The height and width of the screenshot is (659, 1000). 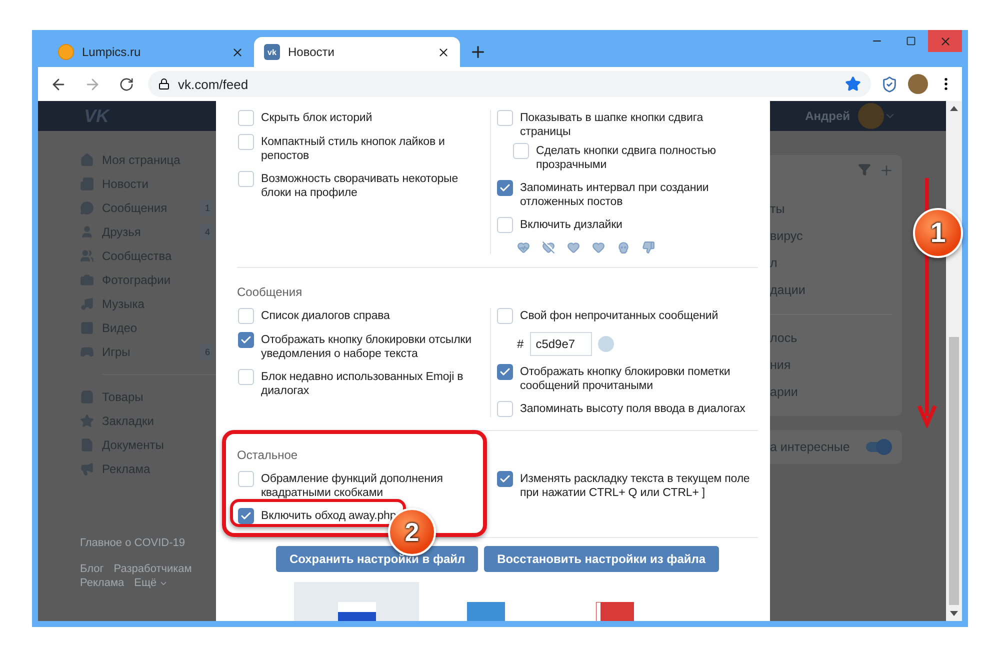 What do you see at coordinates (836, 290) in the screenshot?
I see `menu-item: дации` at bounding box center [836, 290].